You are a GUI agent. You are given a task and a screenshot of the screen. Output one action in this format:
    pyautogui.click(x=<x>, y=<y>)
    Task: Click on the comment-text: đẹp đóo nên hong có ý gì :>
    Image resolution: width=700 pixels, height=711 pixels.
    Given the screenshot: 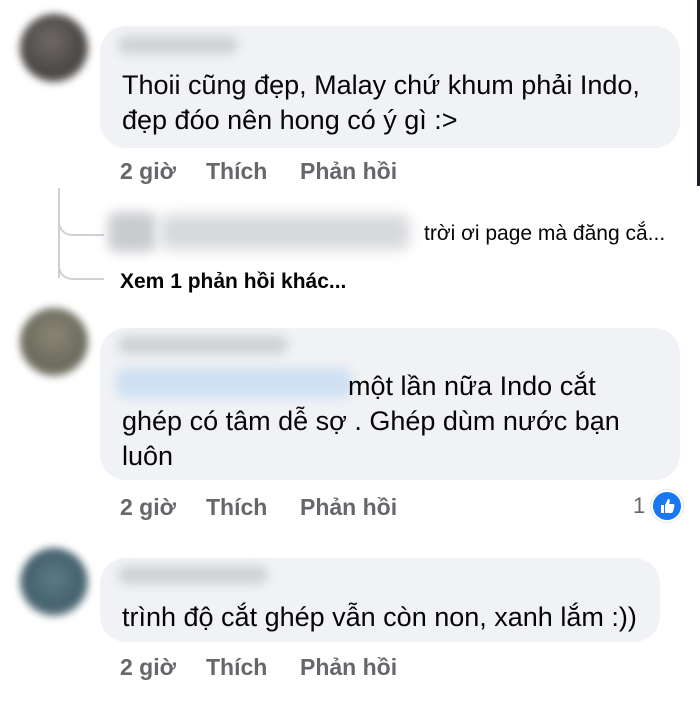 What is the action you would take?
    pyautogui.click(x=290, y=120)
    